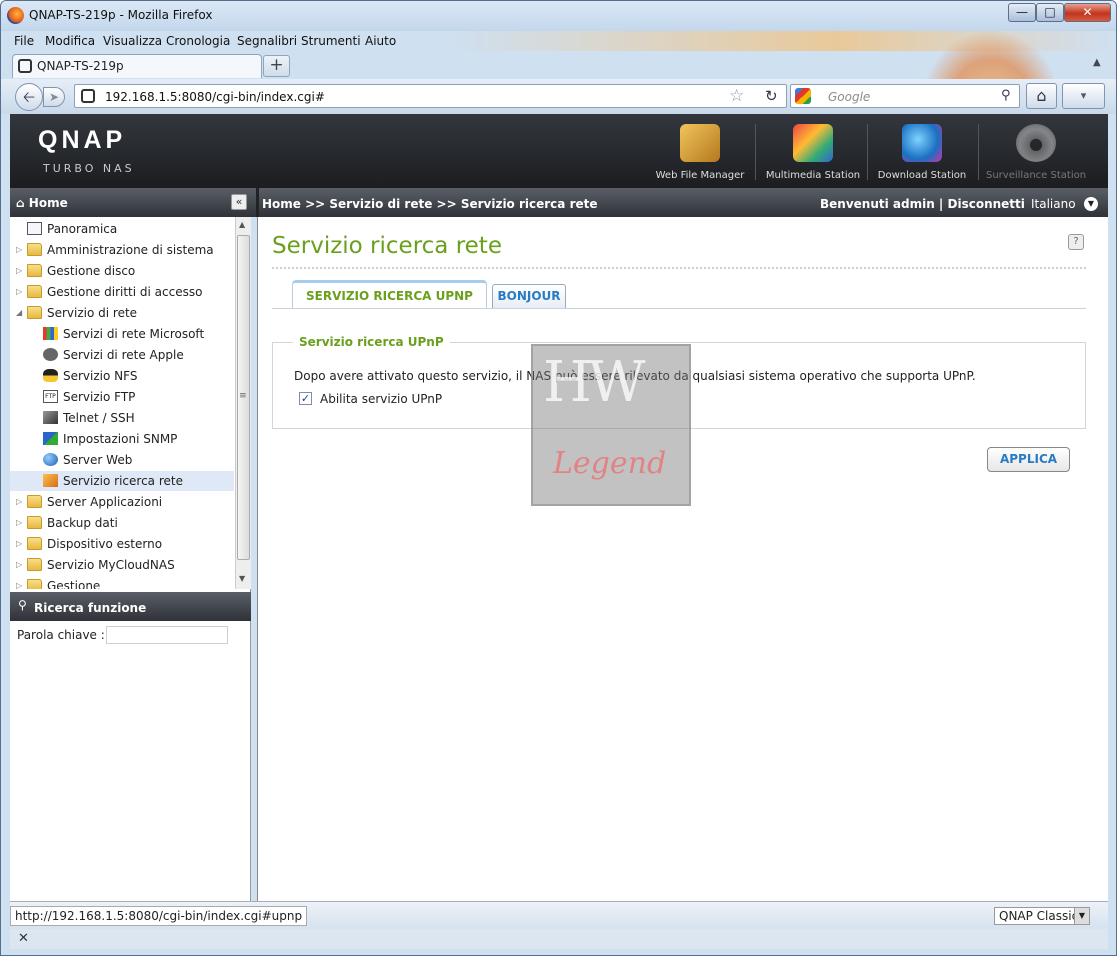  Describe the element at coordinates (1036, 175) in the screenshot. I see `app-label: Surveillance Station` at that location.